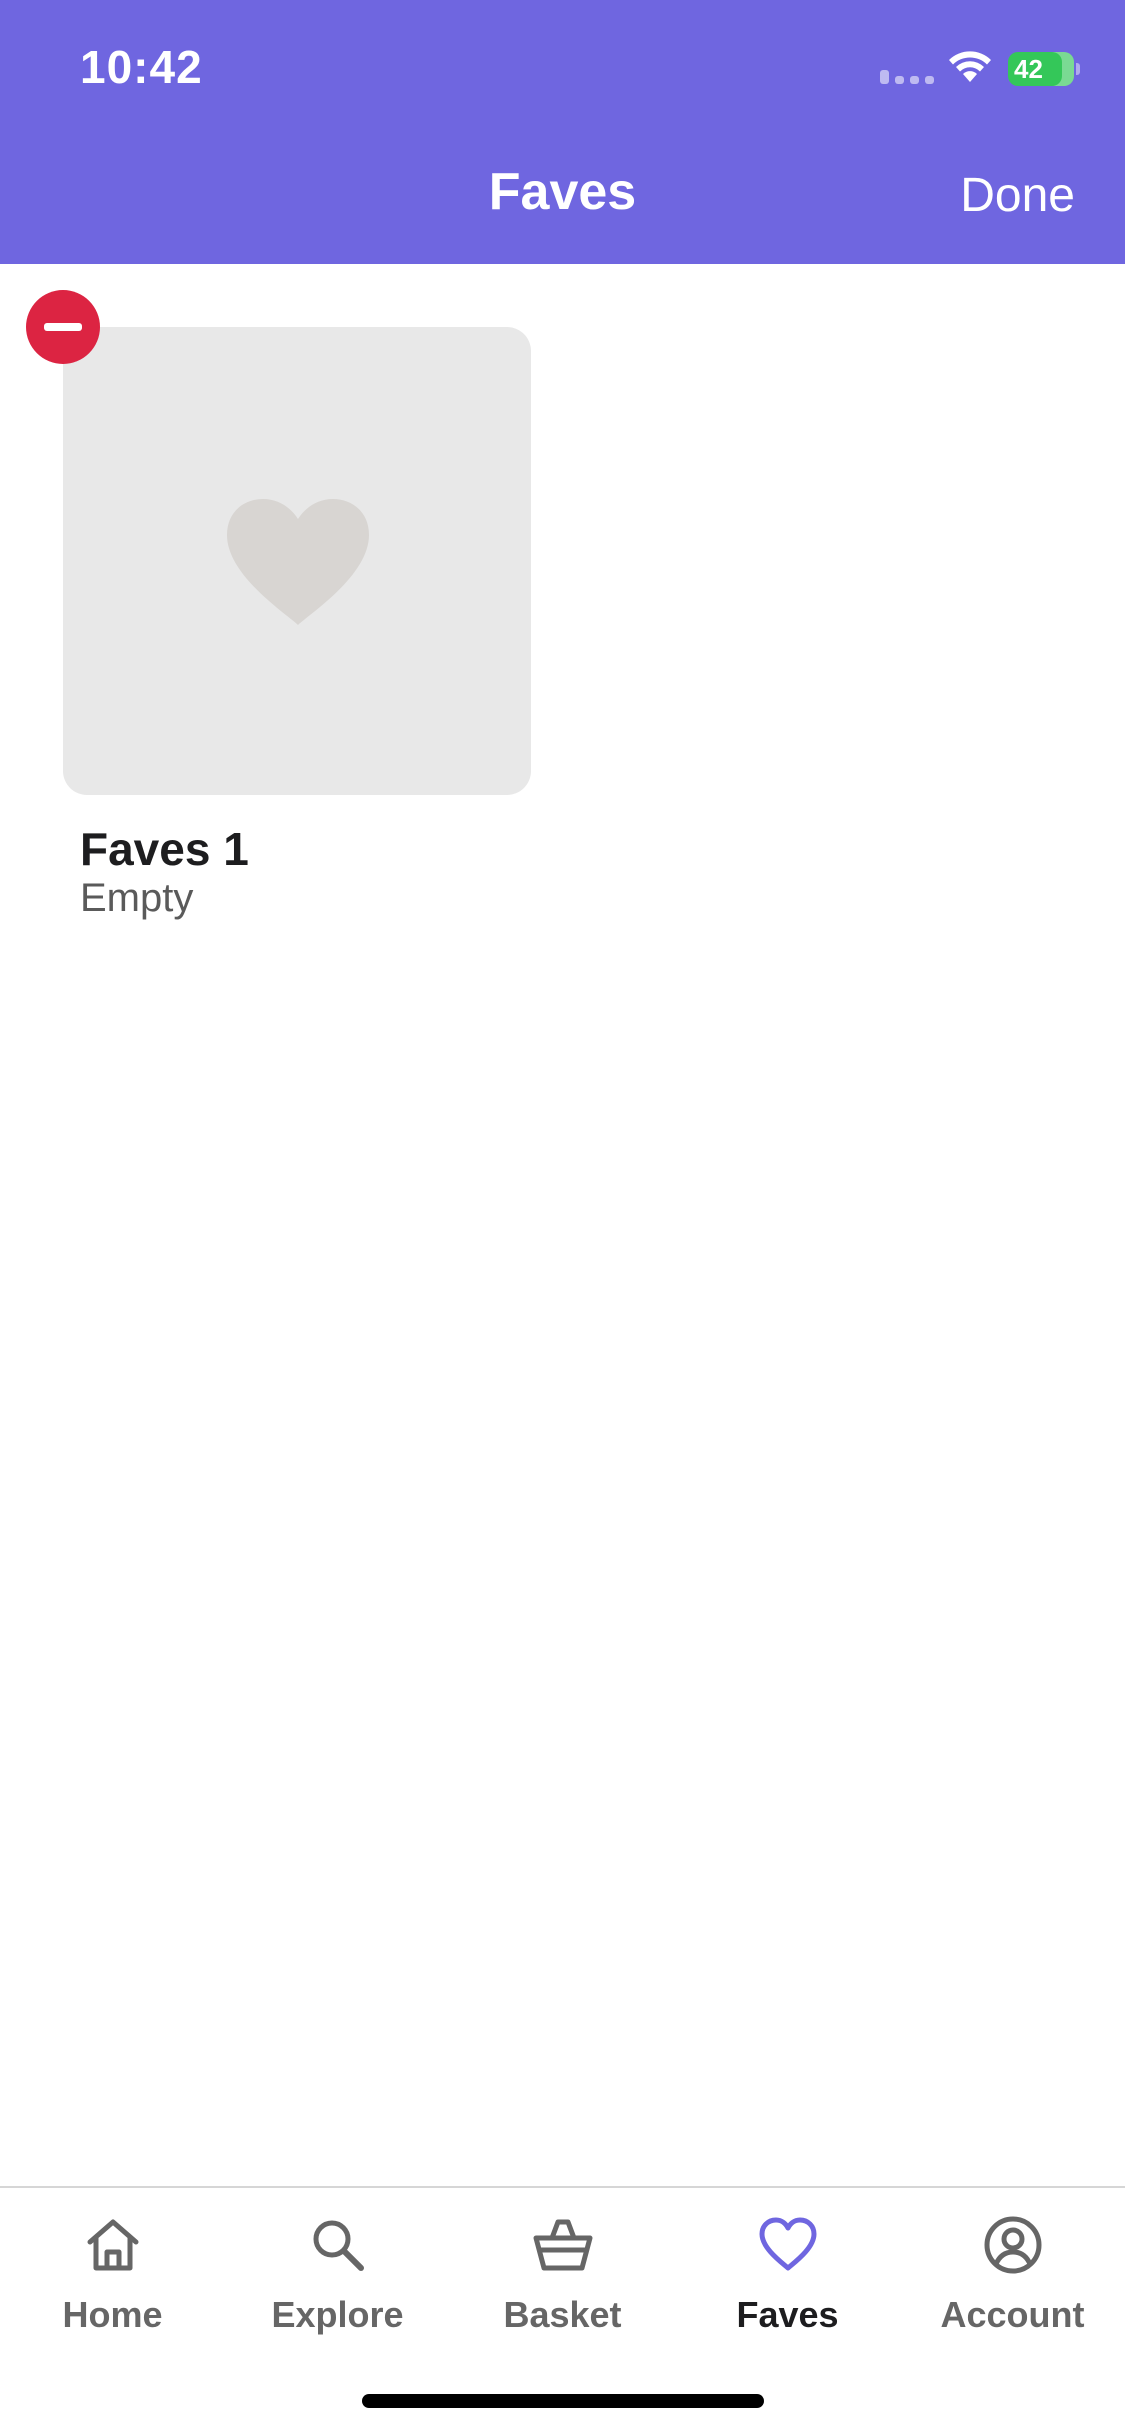 The image size is (1125, 2436). What do you see at coordinates (112, 2278) in the screenshot?
I see `tab-home: Home` at bounding box center [112, 2278].